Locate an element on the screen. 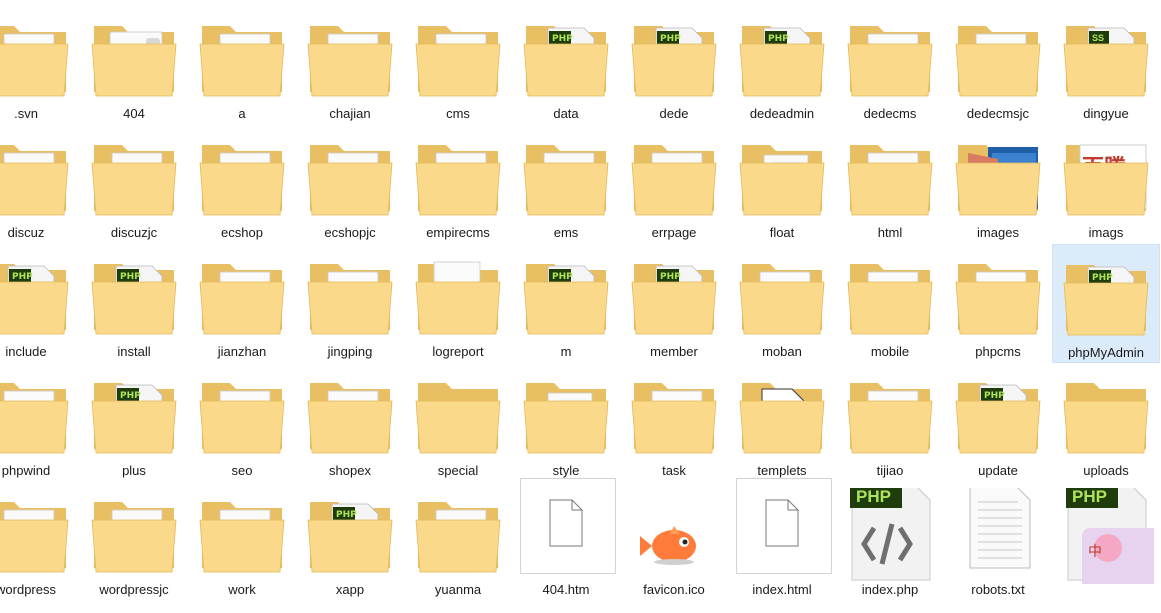  item-label: cms is located at coordinates (458, 113).